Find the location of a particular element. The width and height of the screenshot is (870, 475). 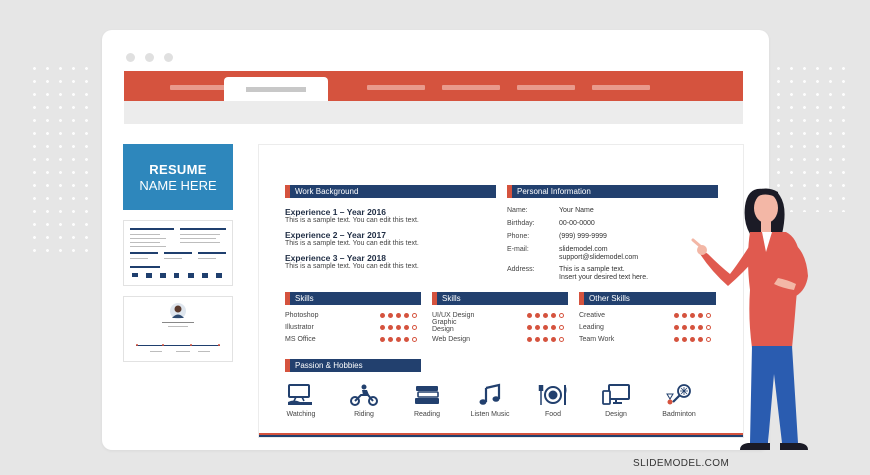

hobby-riding: Riding is located at coordinates (364, 400).